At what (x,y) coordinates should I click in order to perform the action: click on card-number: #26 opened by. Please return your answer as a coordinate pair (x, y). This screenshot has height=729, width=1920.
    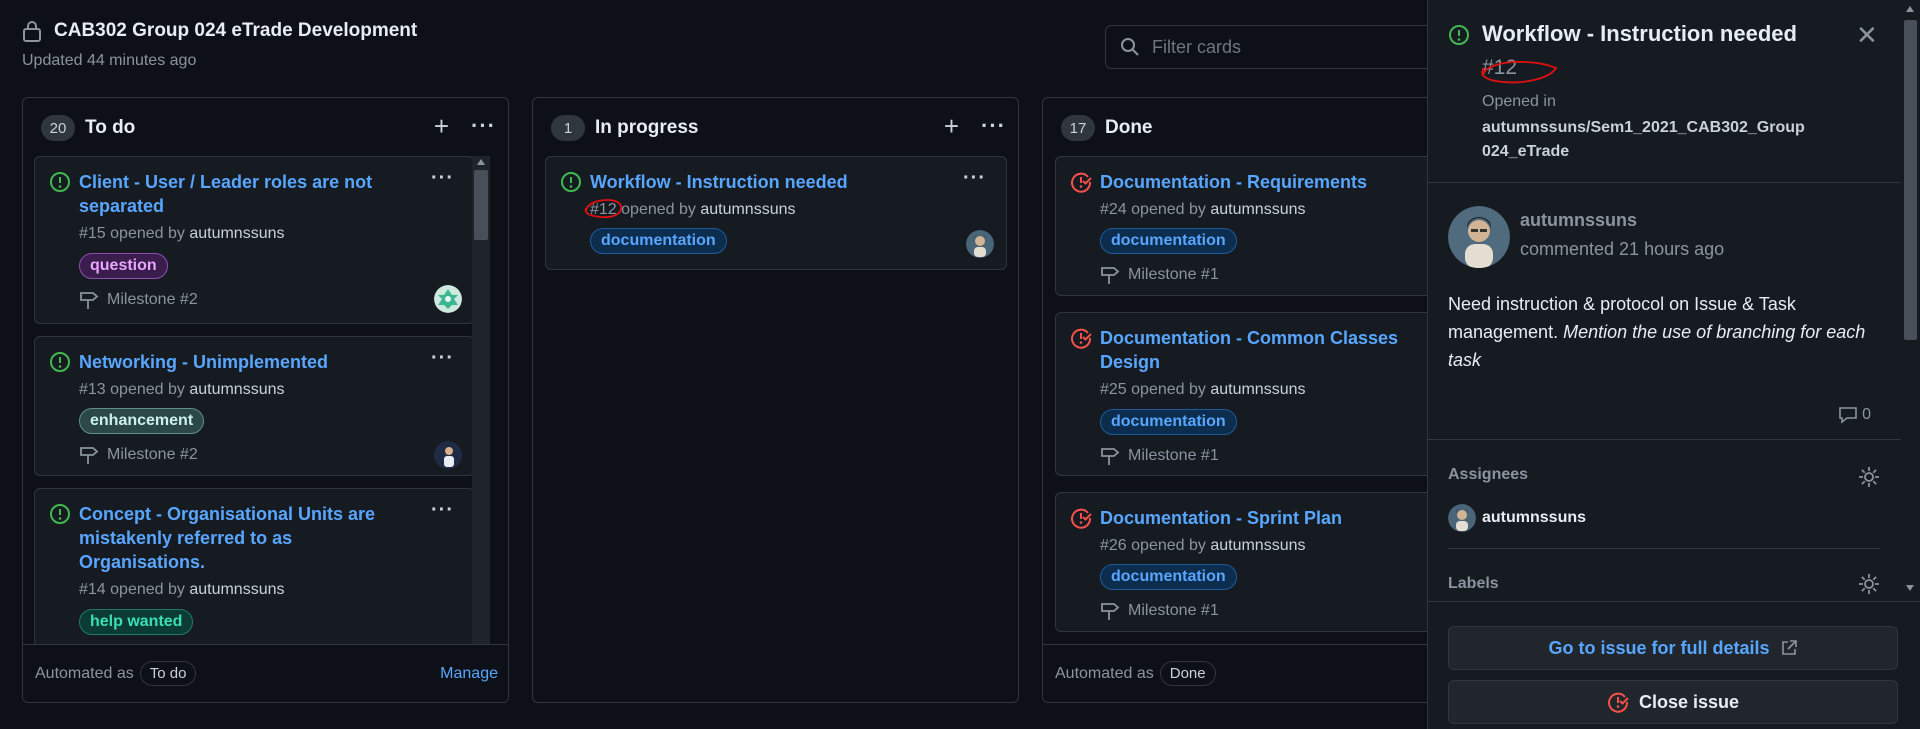
    Looking at the image, I should click on (1153, 545).